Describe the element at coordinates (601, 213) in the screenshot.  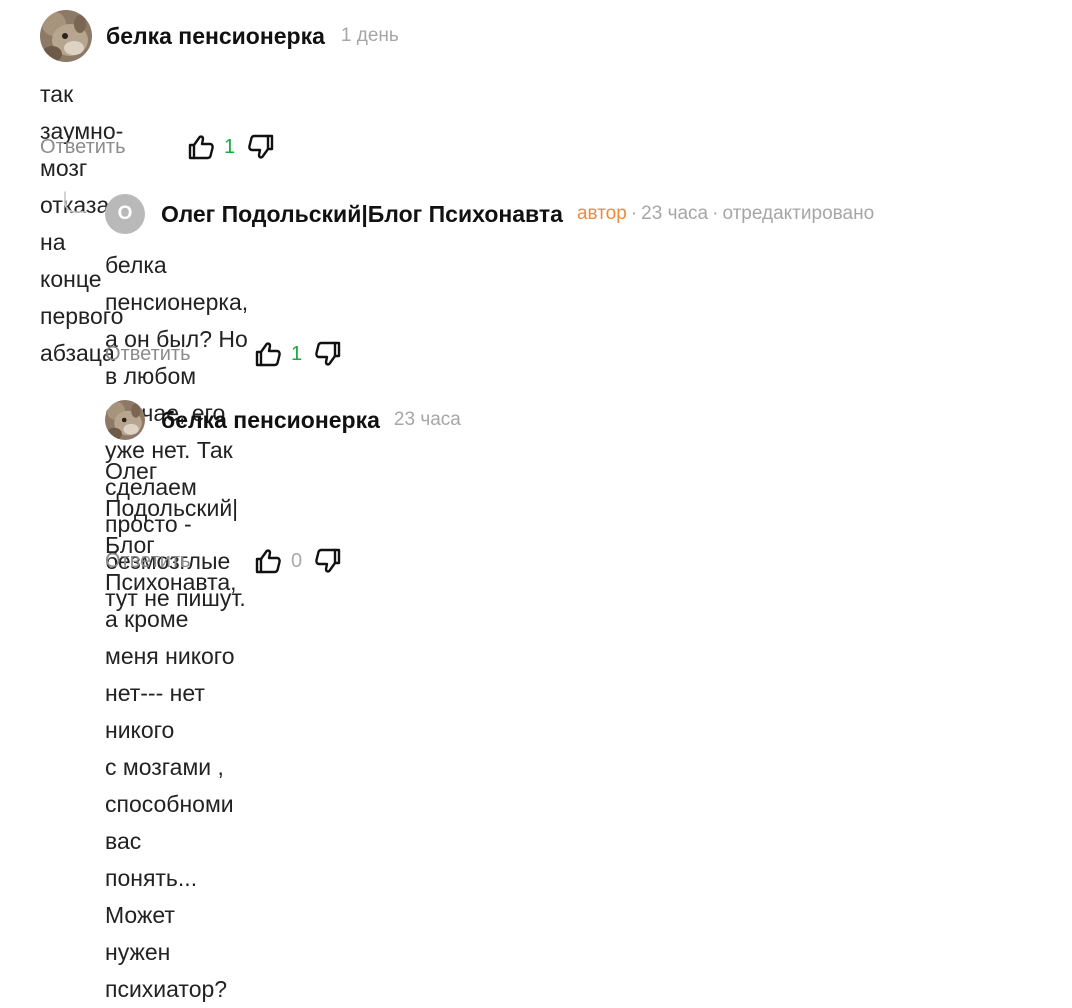
I see `author-badge: автор` at that location.